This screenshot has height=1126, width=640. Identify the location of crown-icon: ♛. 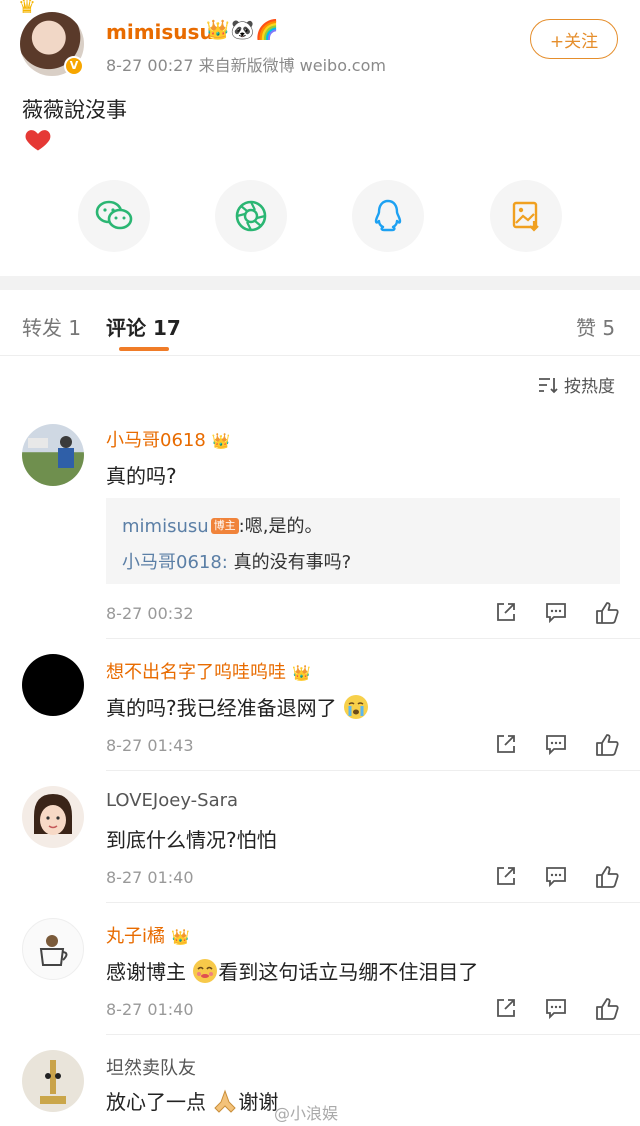
(27, 9).